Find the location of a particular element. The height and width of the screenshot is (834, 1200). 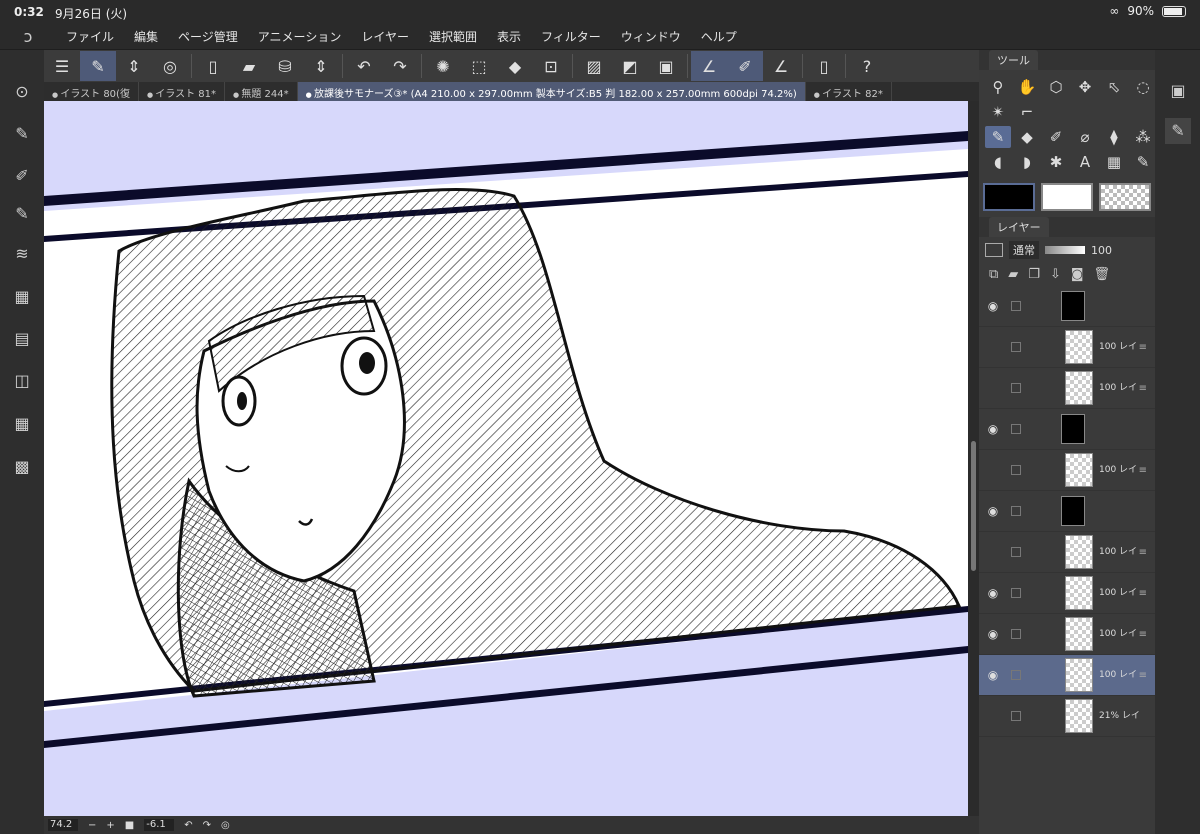

layer-color-icon is located at coordinates (994, 250).